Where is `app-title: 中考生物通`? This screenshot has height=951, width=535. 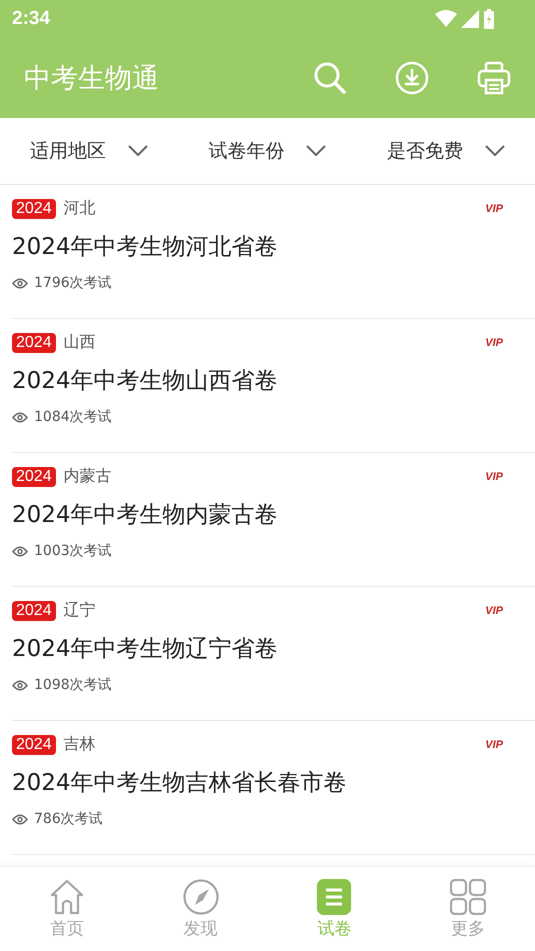
app-title: 中考生物通 is located at coordinates (92, 79).